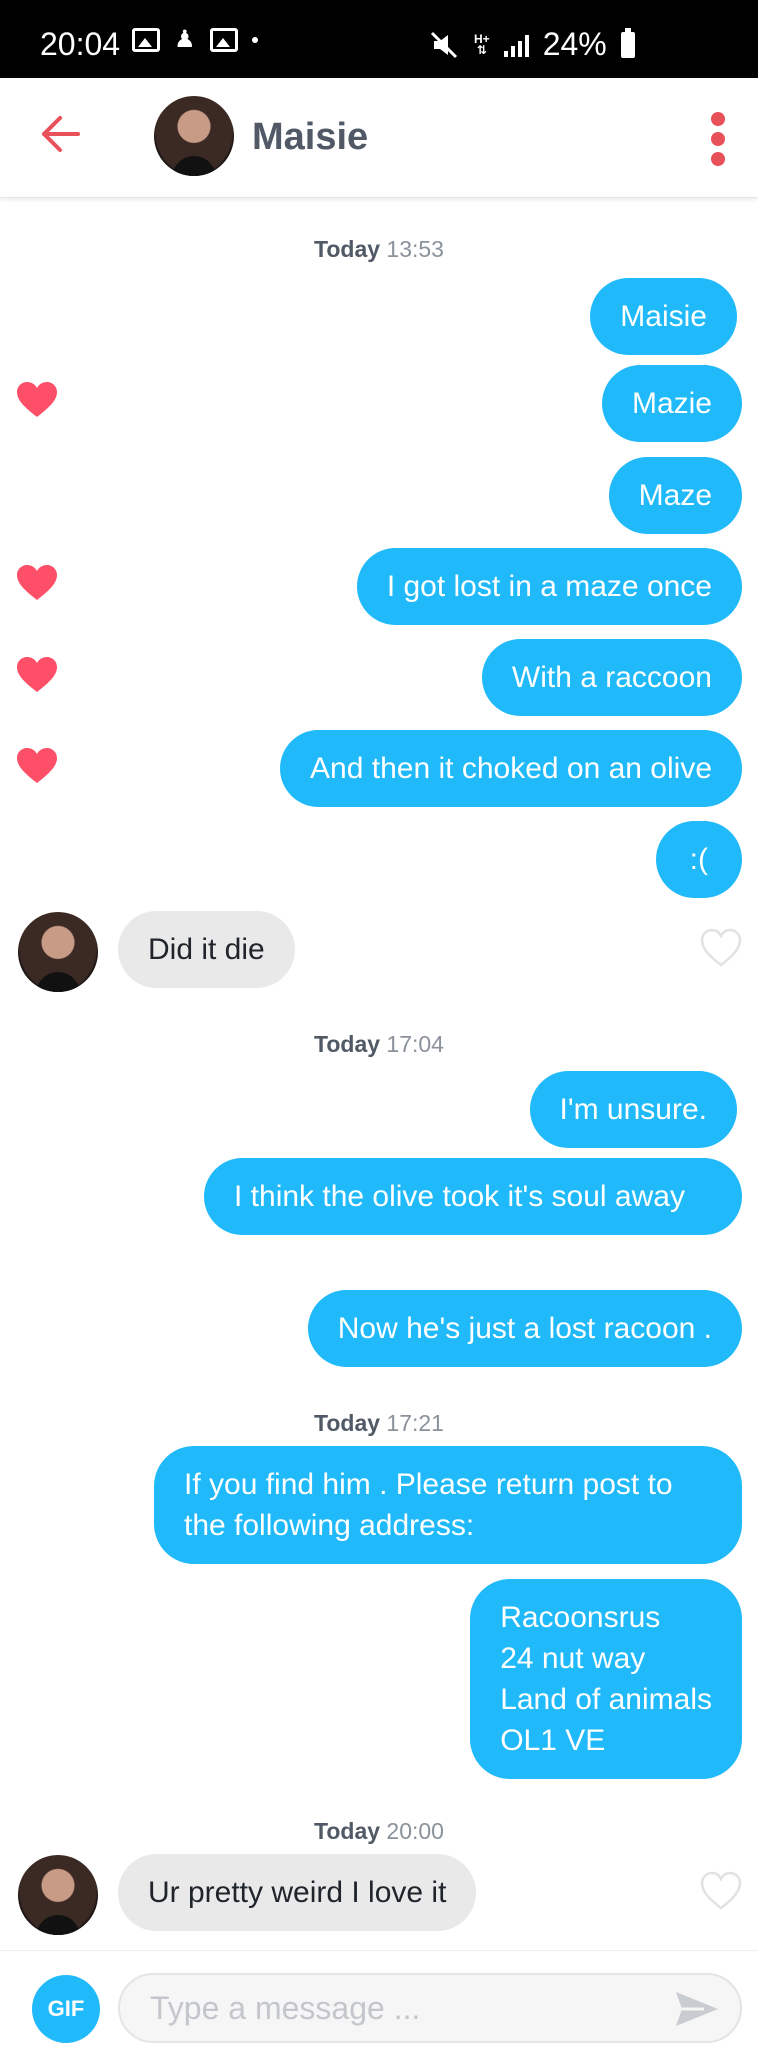 The image size is (758, 2055). Describe the element at coordinates (206, 949) in the screenshot. I see `received-message: Did it die` at that location.